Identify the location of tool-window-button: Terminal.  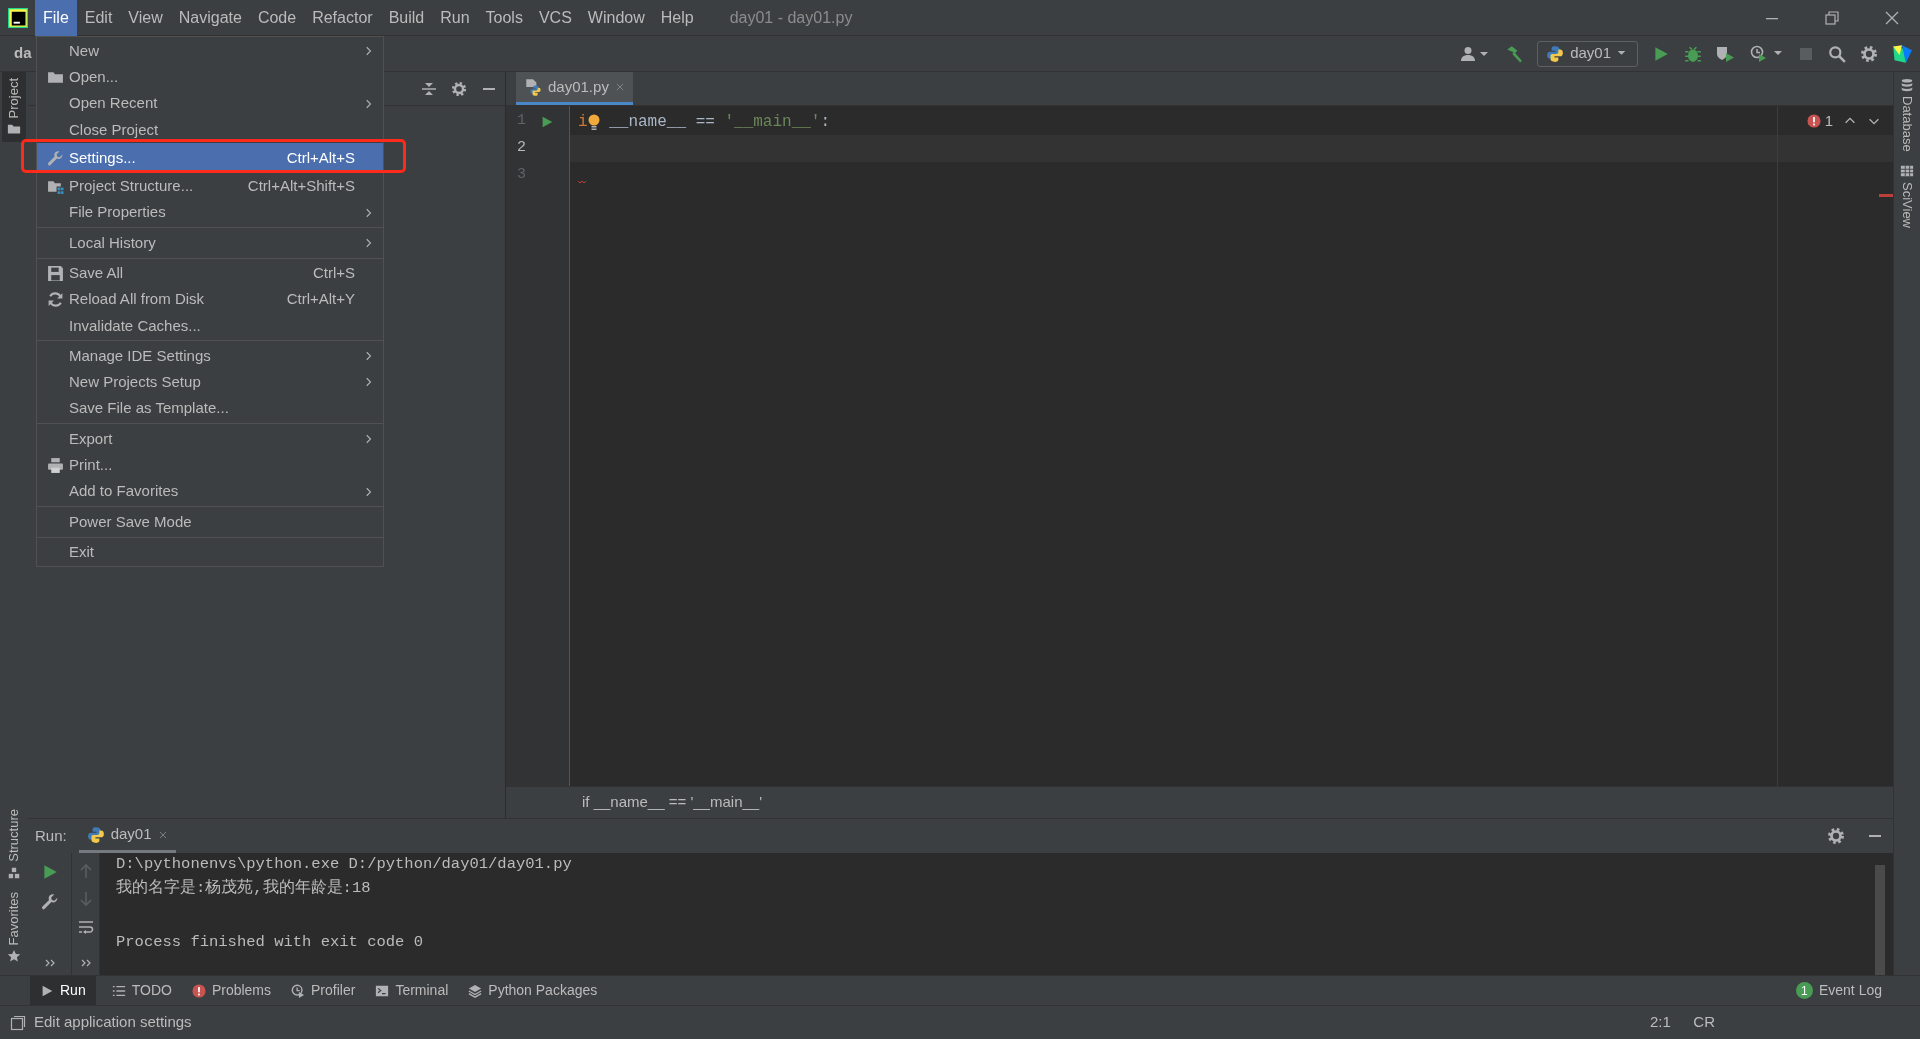
(412, 990).